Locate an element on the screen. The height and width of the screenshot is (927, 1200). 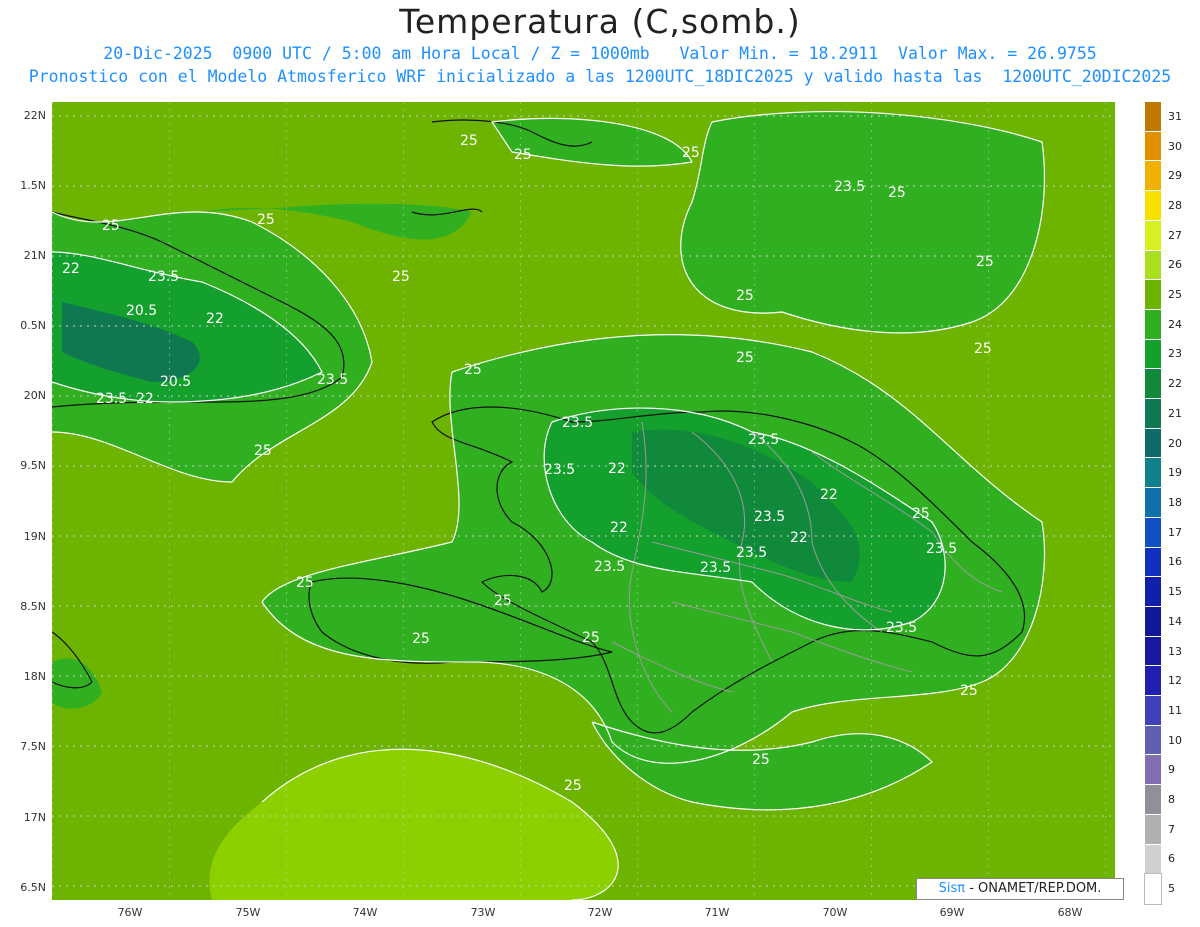
lon-label: 71W is located at coordinates (717, 912).